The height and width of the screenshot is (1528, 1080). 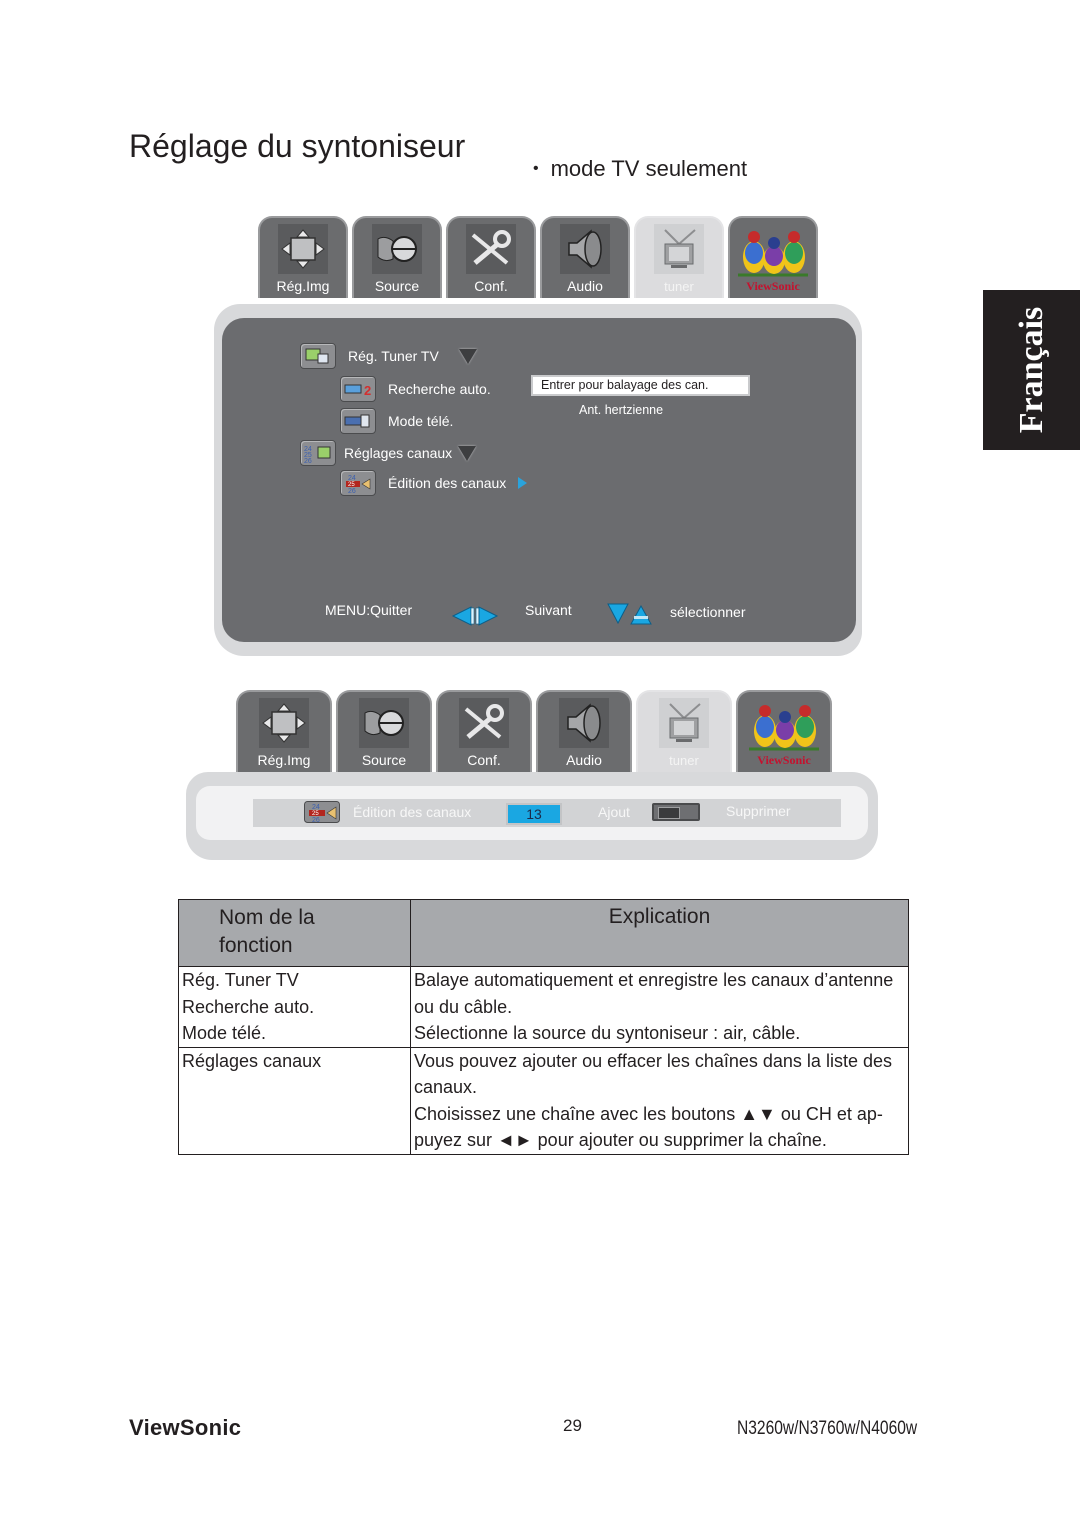 I want to click on header-line: fonction, so click(x=256, y=945).